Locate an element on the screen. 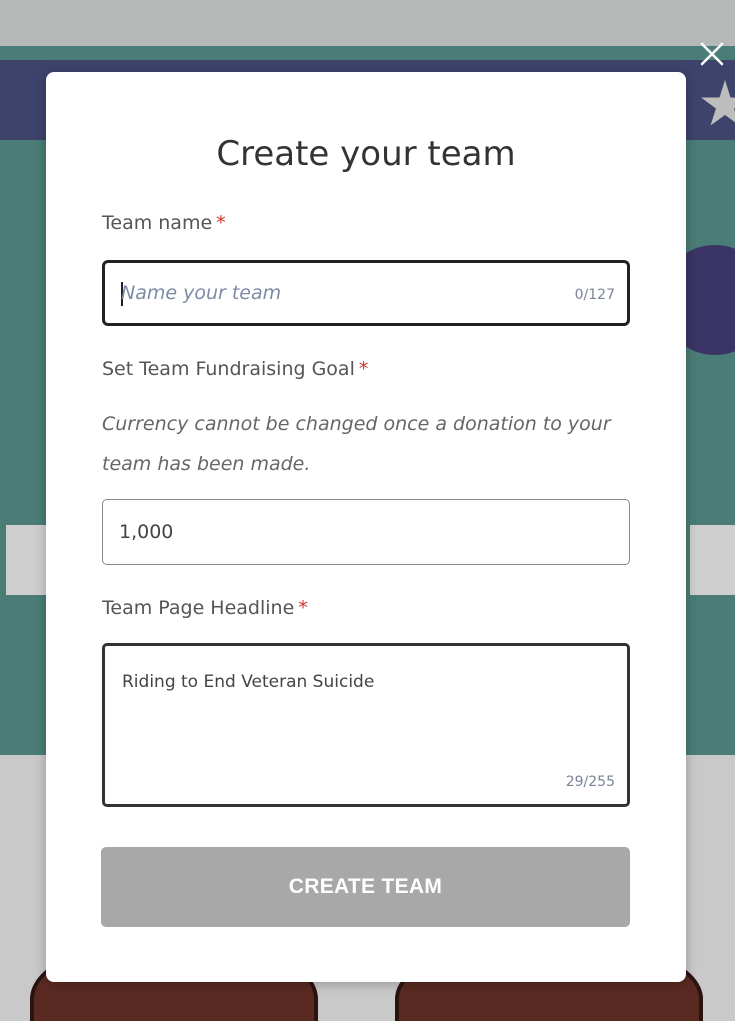 This screenshot has height=1021, width=735. fundraising-goal-label: Set Team Fundraising Goal * is located at coordinates (235, 369).